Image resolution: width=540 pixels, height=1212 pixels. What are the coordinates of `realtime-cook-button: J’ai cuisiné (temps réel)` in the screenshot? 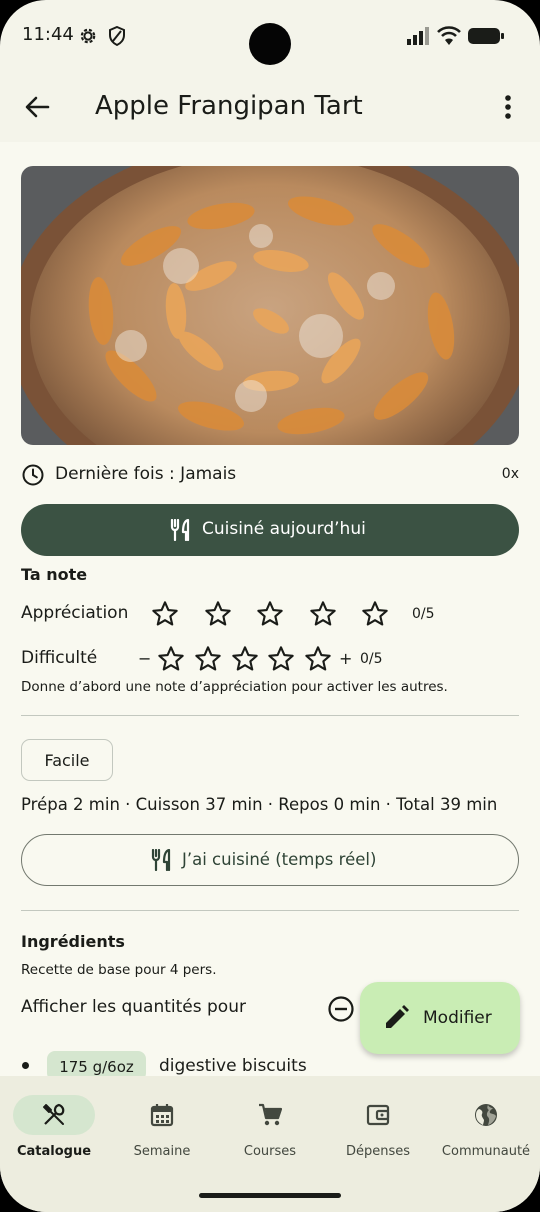 It's located at (270, 860).